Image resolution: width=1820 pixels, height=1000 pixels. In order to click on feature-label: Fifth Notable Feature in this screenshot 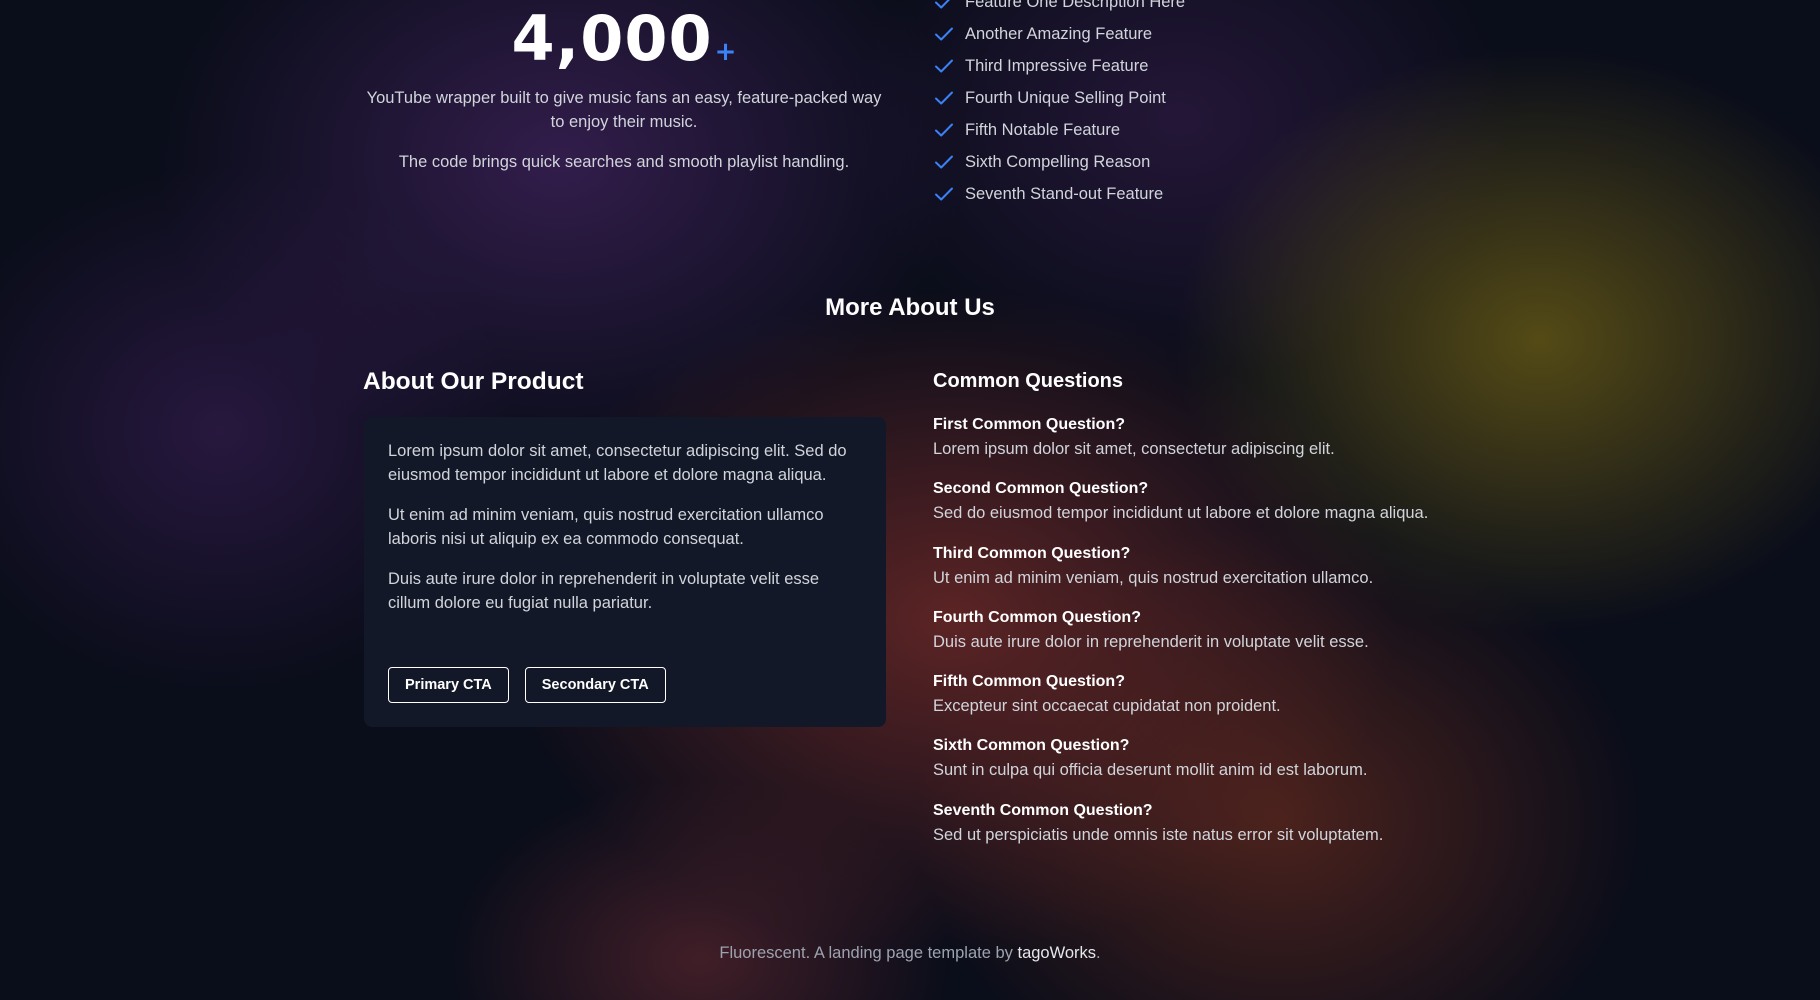, I will do `click(1042, 129)`.